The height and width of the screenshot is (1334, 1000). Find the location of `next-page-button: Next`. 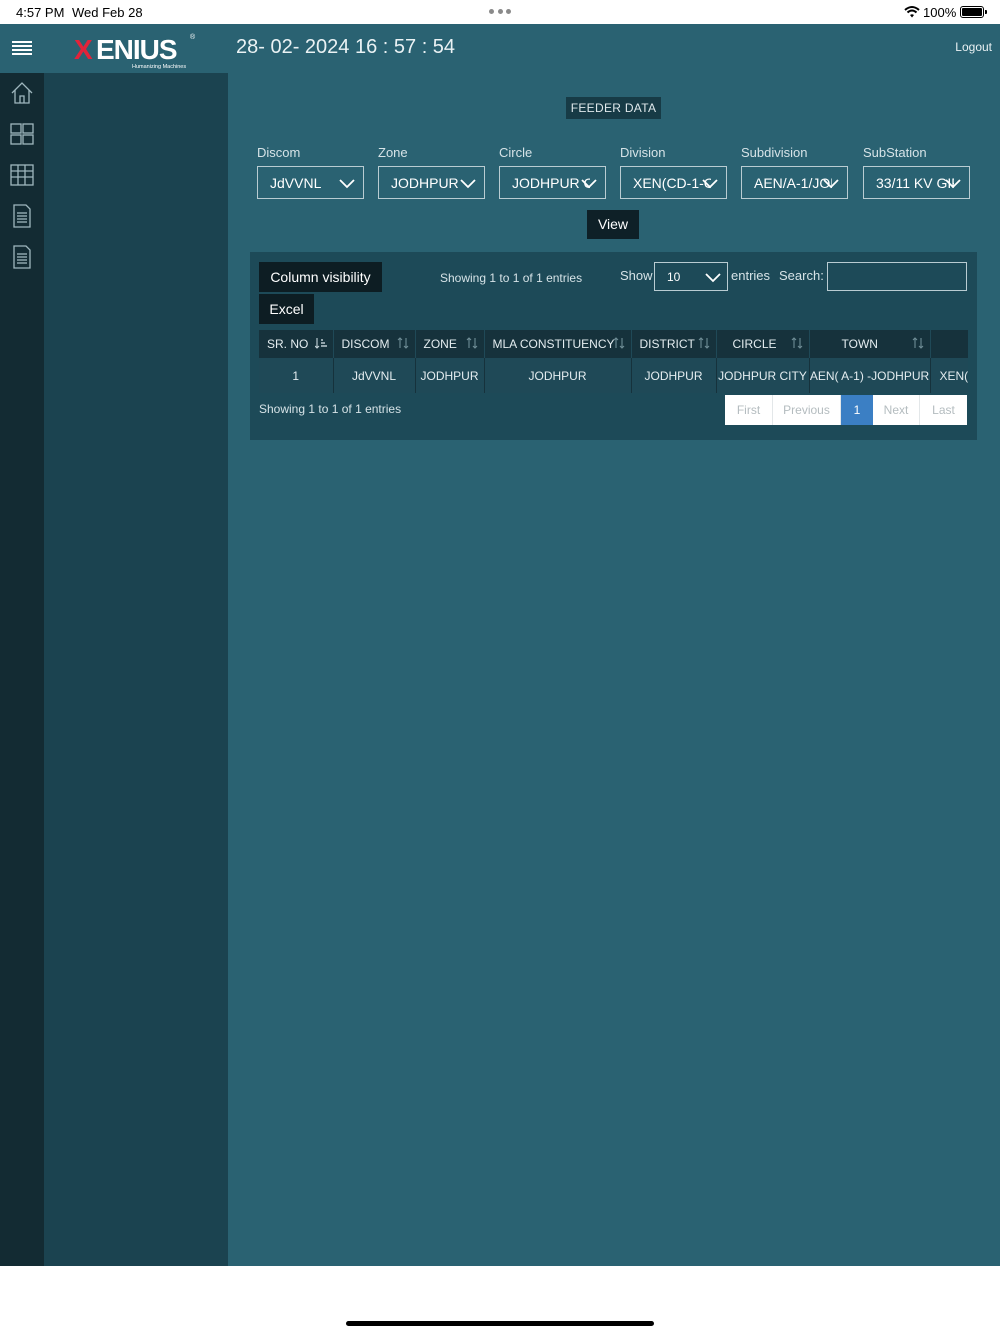

next-page-button: Next is located at coordinates (896, 410).